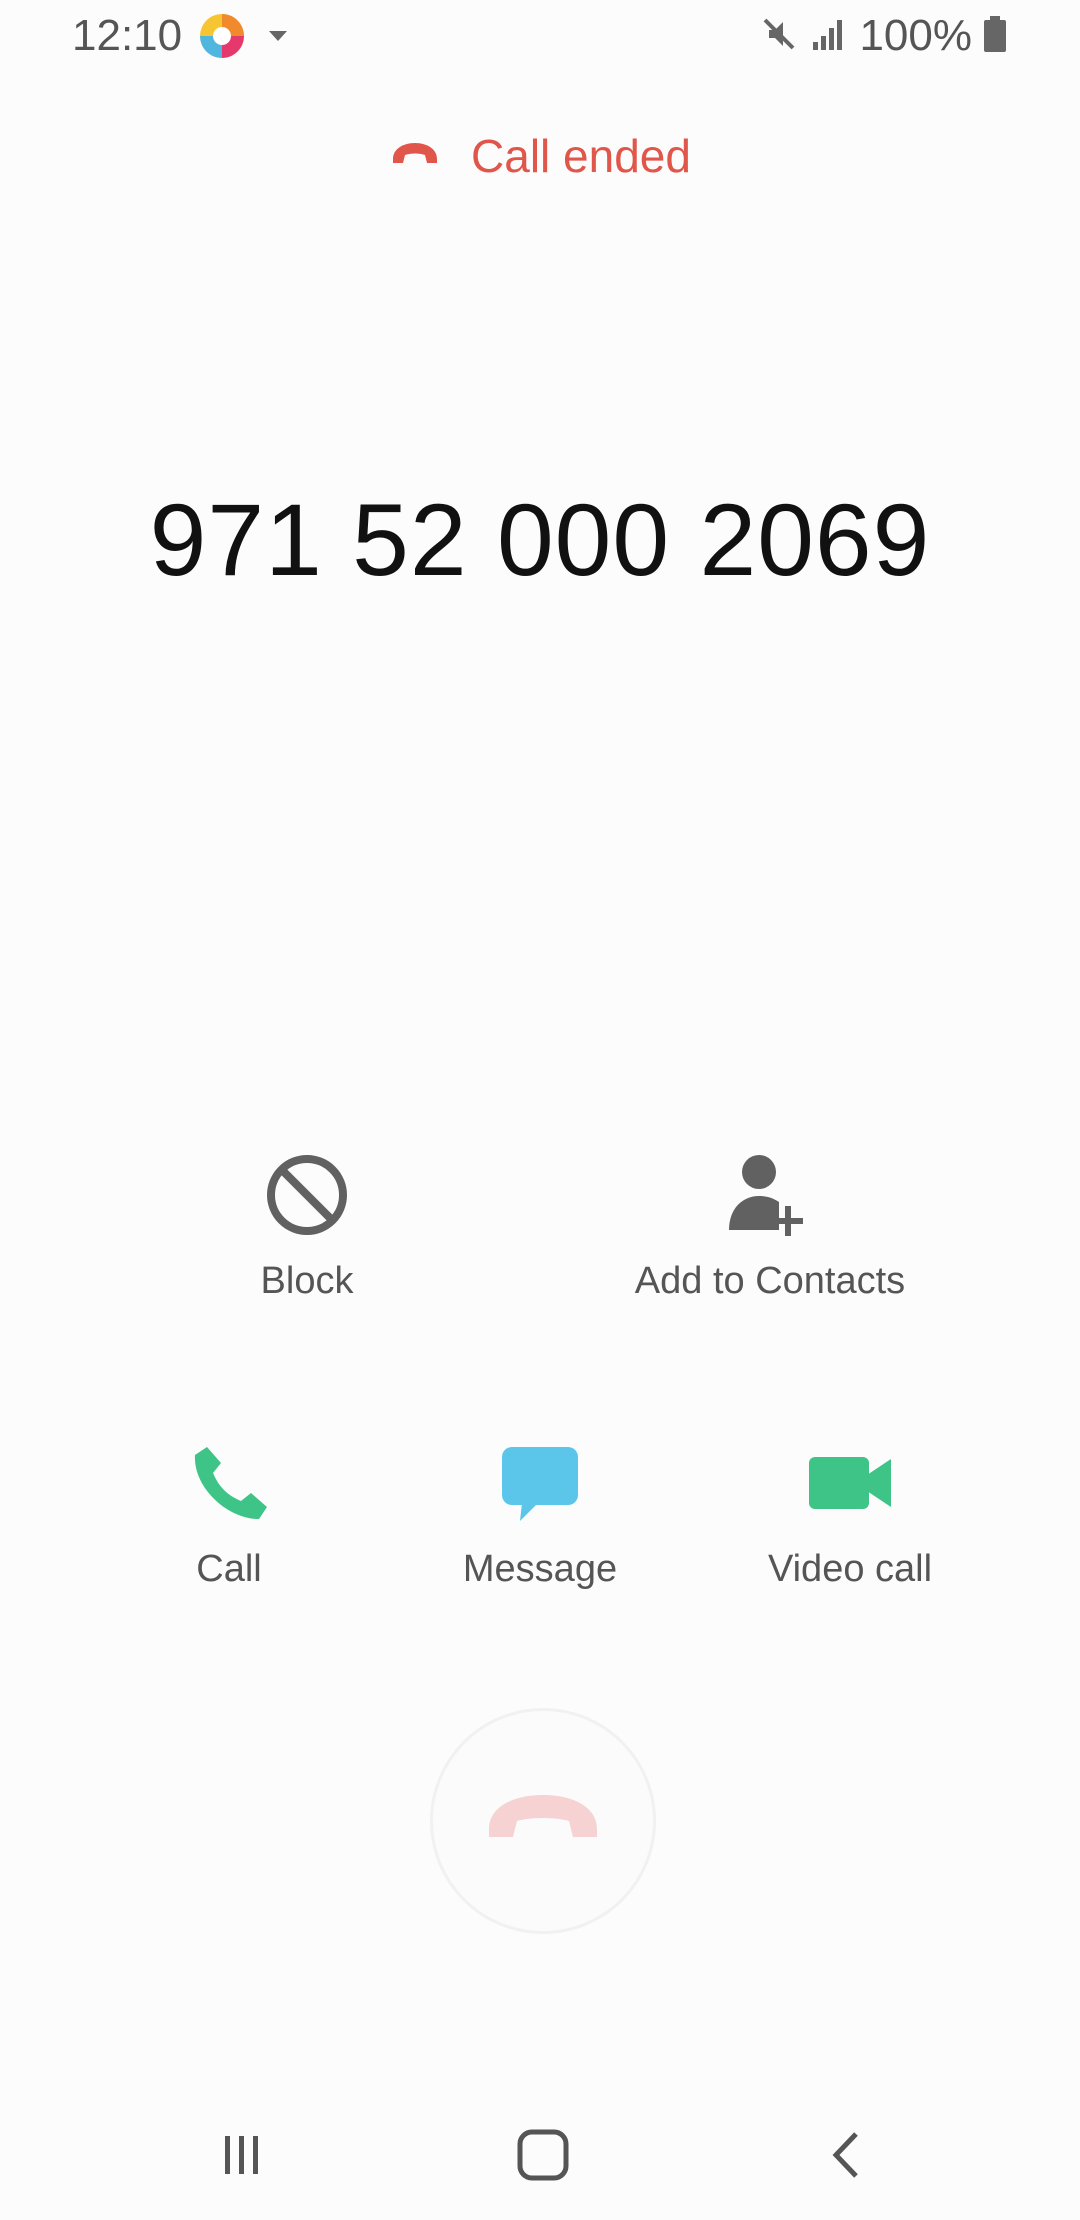 This screenshot has width=1080, height=2220. Describe the element at coordinates (770, 1195) in the screenshot. I see `add-person-icon` at that location.